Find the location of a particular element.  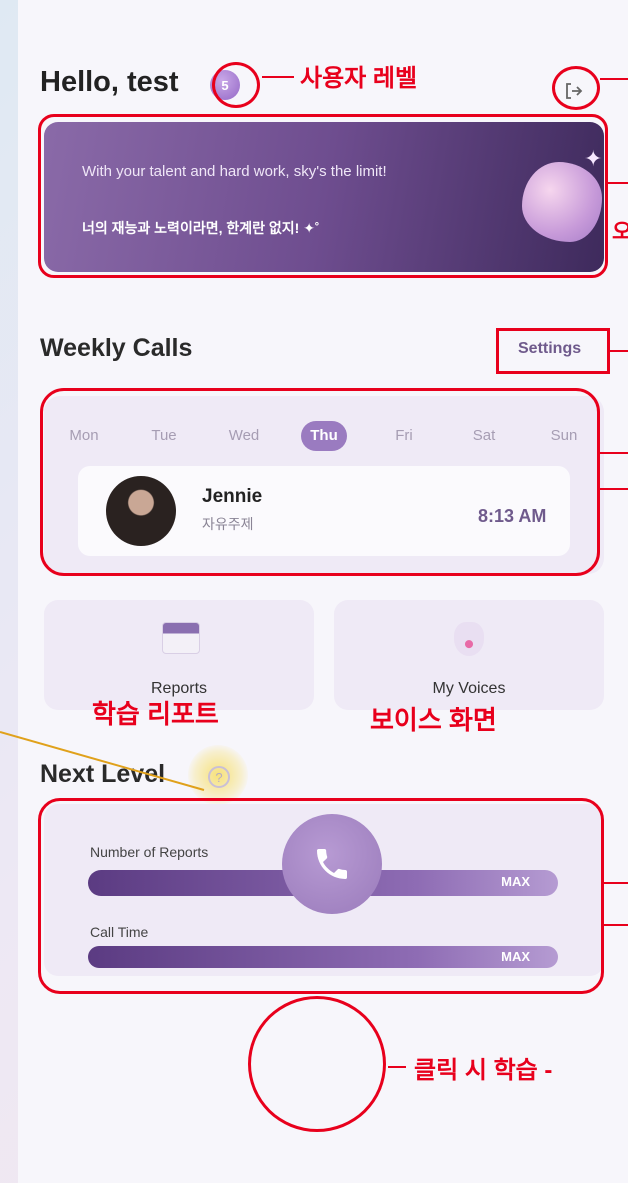

level-annotation-box is located at coordinates (321, 896).